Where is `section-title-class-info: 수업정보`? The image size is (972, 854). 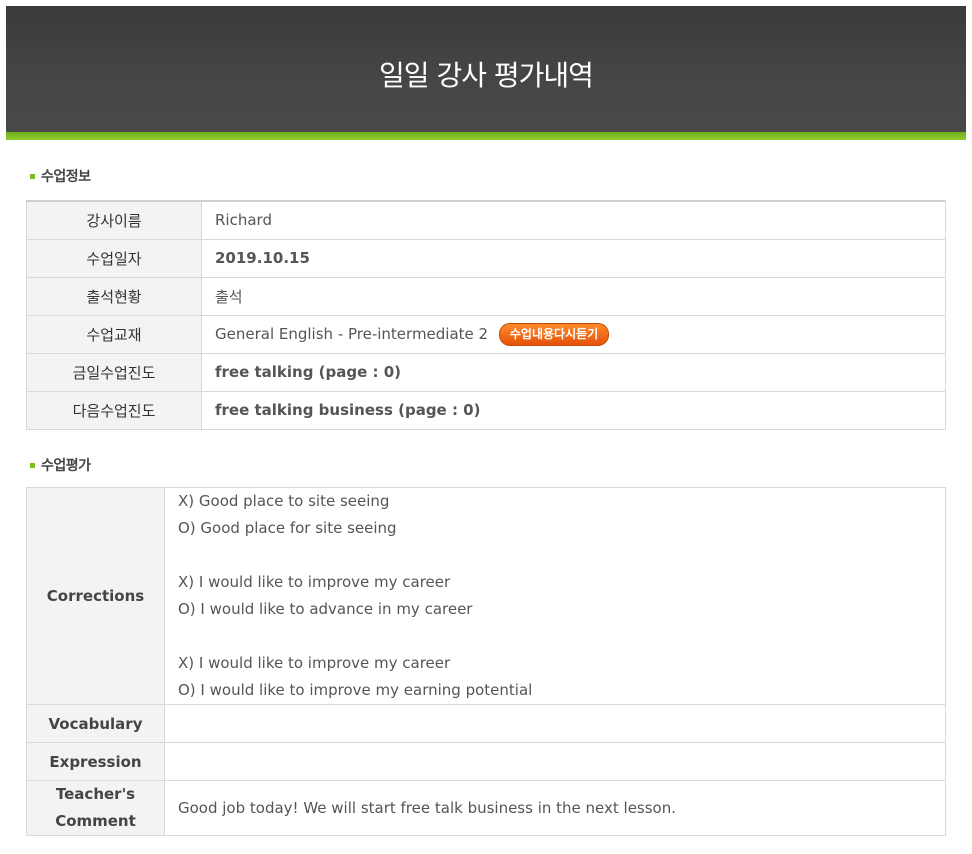
section-title-class-info: 수업정보 is located at coordinates (60, 176).